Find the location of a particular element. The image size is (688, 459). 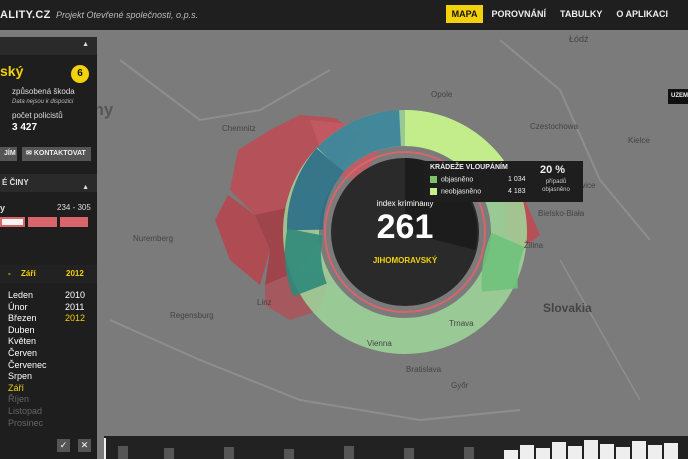

unsolved-swatch-icon is located at coordinates (433, 191).